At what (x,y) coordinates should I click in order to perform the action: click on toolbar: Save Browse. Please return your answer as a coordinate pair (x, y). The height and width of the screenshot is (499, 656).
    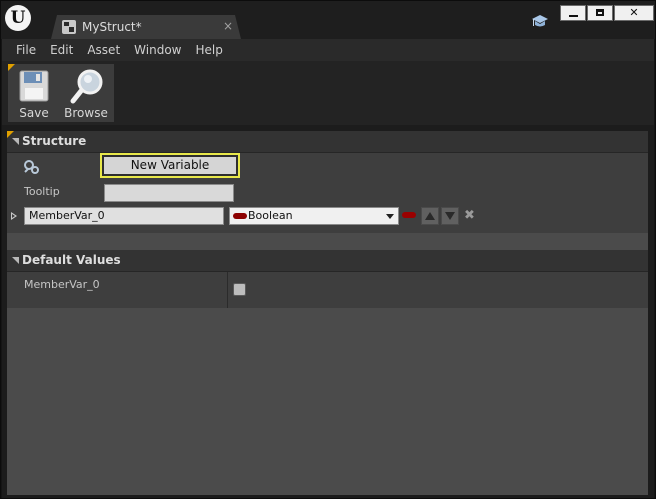
    Looking at the image, I should click on (61, 93).